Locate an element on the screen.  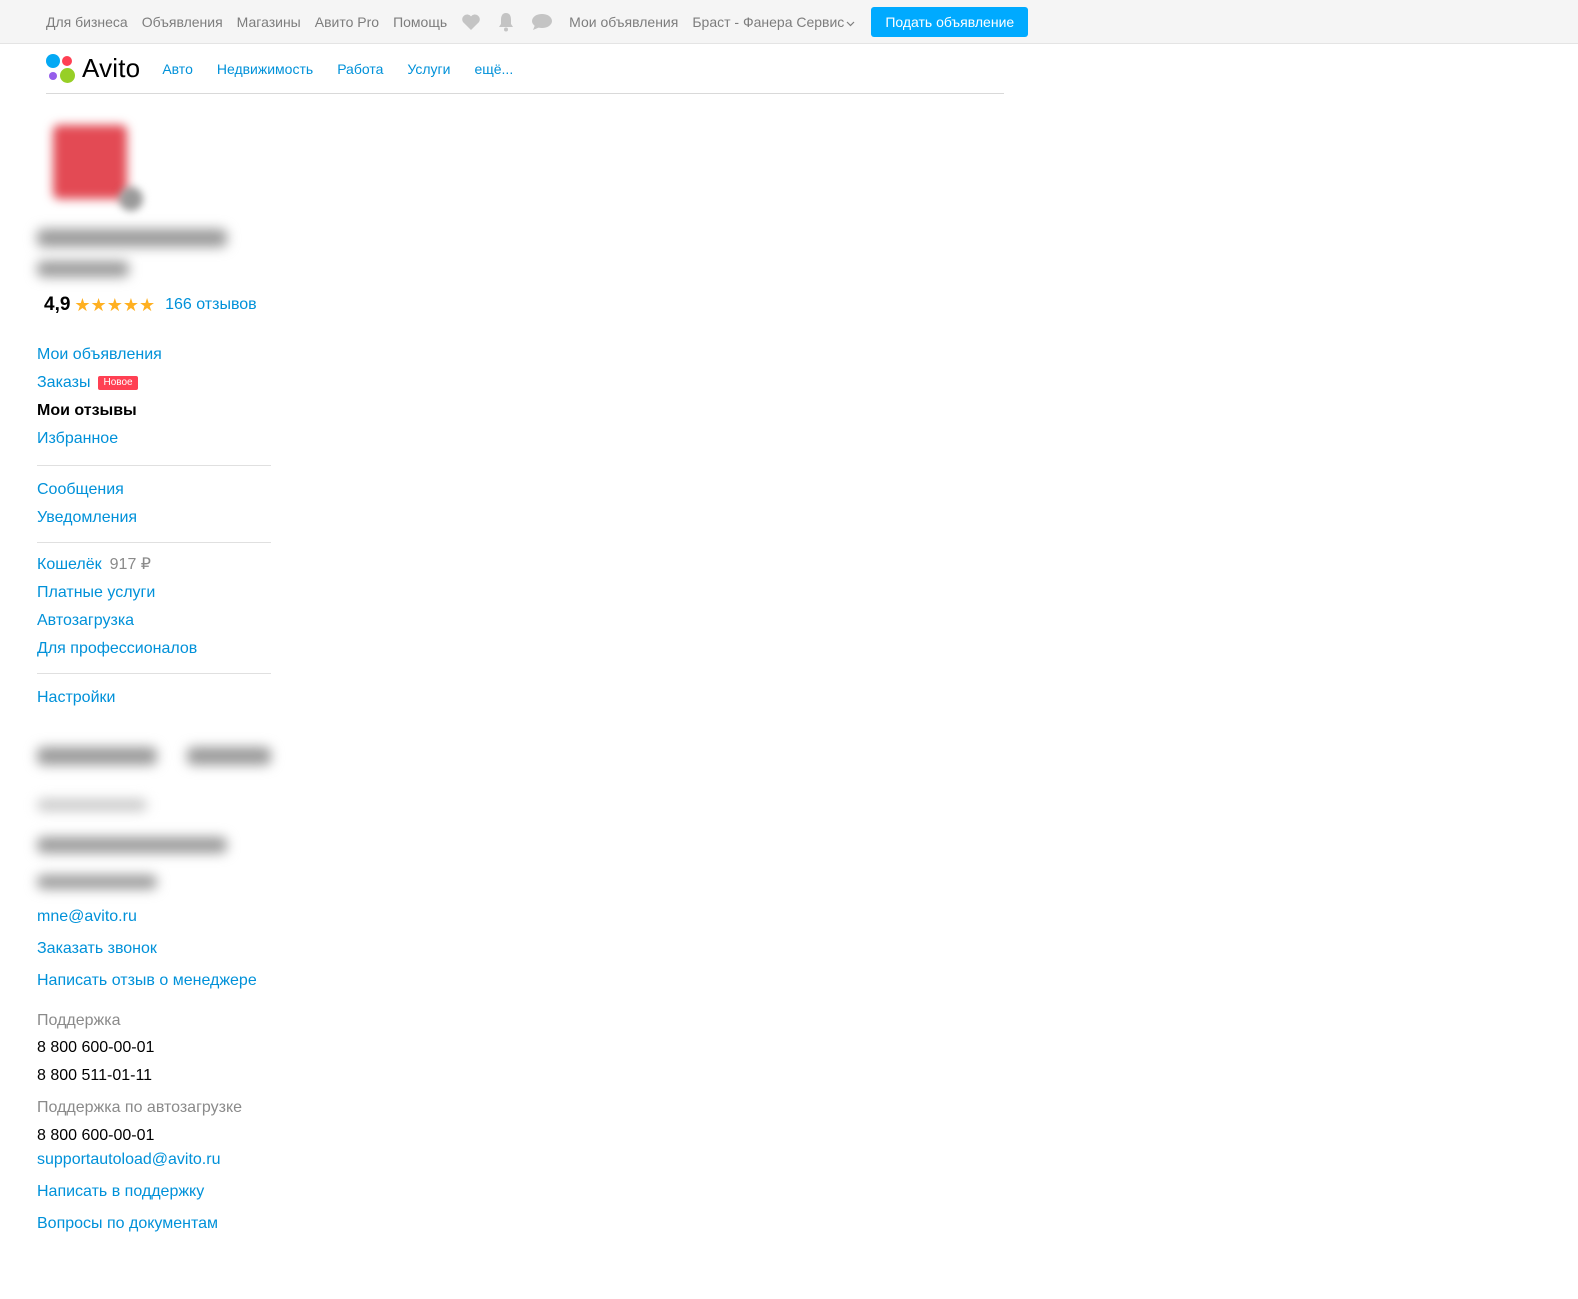
rating: 4,9 ★★★★★ 166 отзывов is located at coordinates (150, 305).